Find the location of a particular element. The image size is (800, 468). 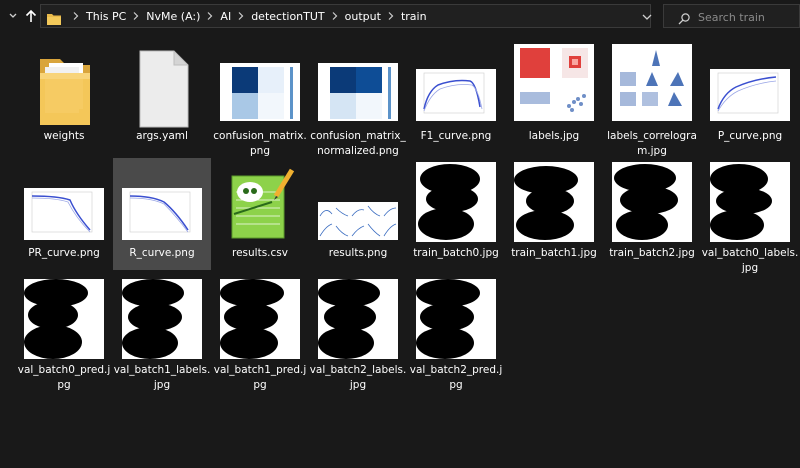

file-item: val_batch1_pred.jpg is located at coordinates (260, 333).